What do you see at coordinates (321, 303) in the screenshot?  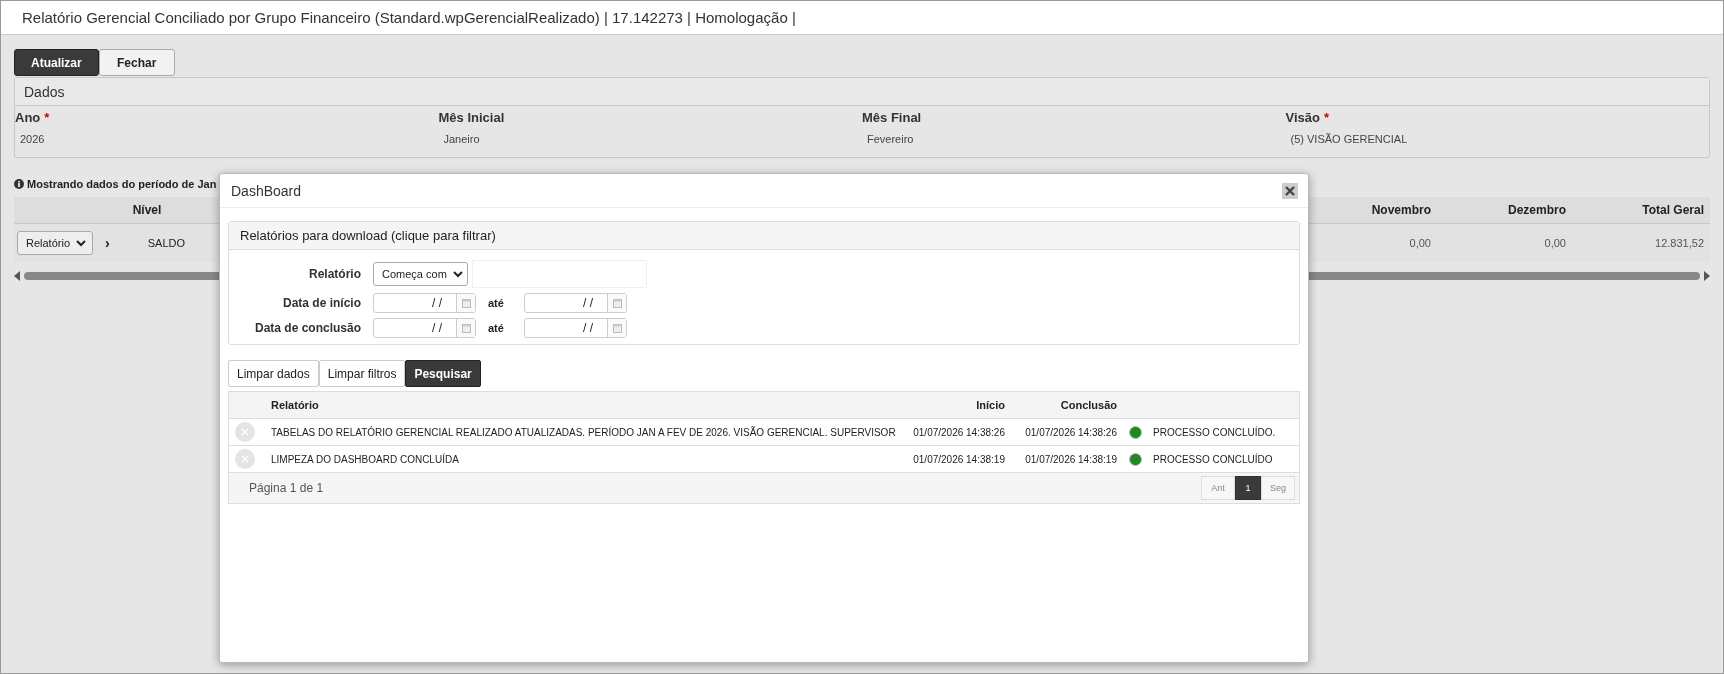 I see `field-label: Data de início` at bounding box center [321, 303].